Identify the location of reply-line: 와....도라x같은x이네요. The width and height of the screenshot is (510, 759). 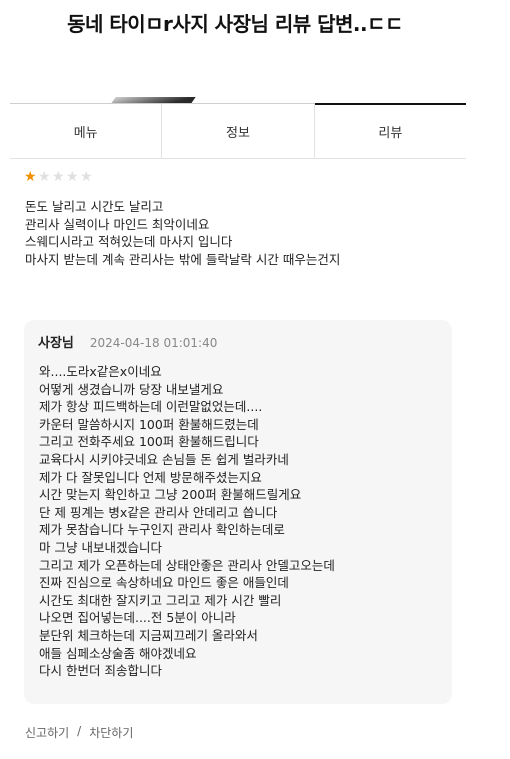
(100, 371).